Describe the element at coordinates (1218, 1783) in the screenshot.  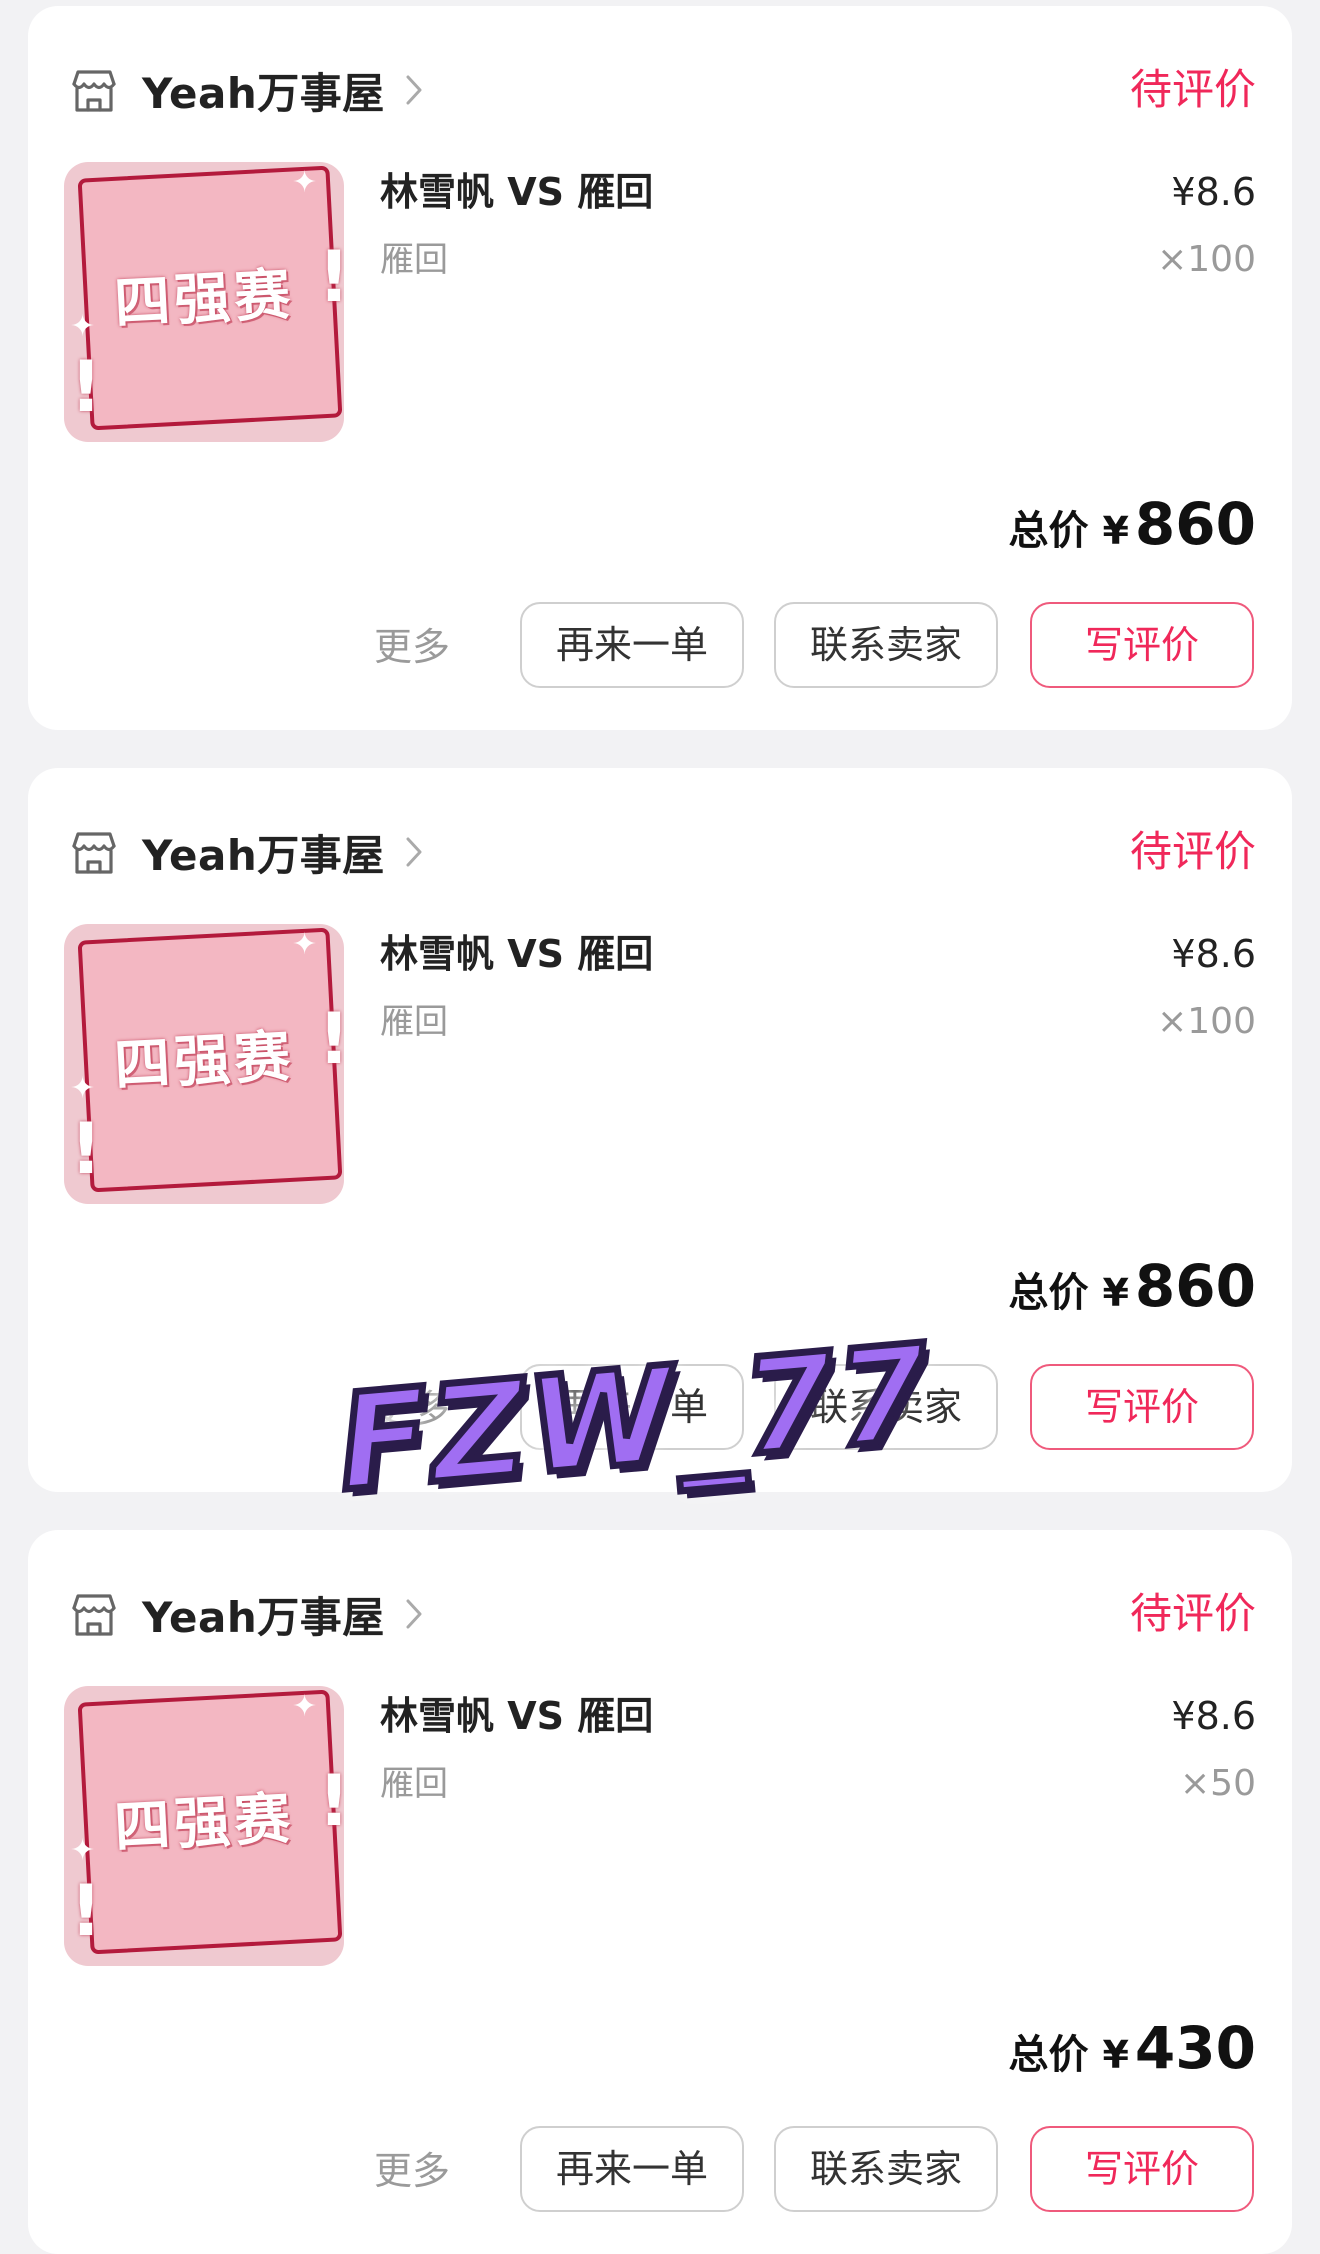
I see `quantity: ×50` at that location.